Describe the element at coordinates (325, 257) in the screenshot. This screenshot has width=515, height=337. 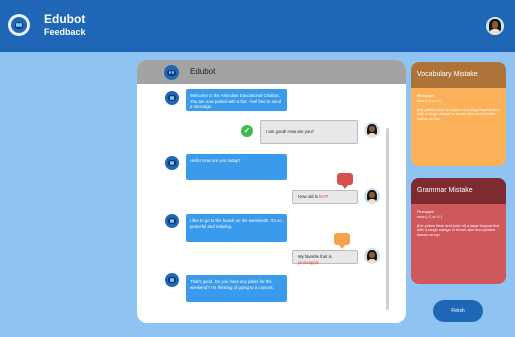
I see `user-message: My favorite fruit is pinneapple` at that location.